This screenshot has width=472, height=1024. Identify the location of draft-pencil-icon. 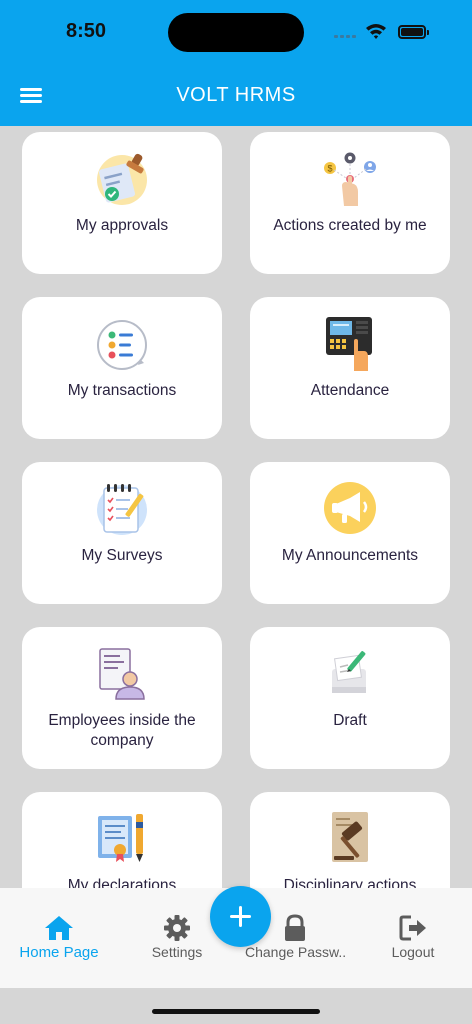
(349, 672).